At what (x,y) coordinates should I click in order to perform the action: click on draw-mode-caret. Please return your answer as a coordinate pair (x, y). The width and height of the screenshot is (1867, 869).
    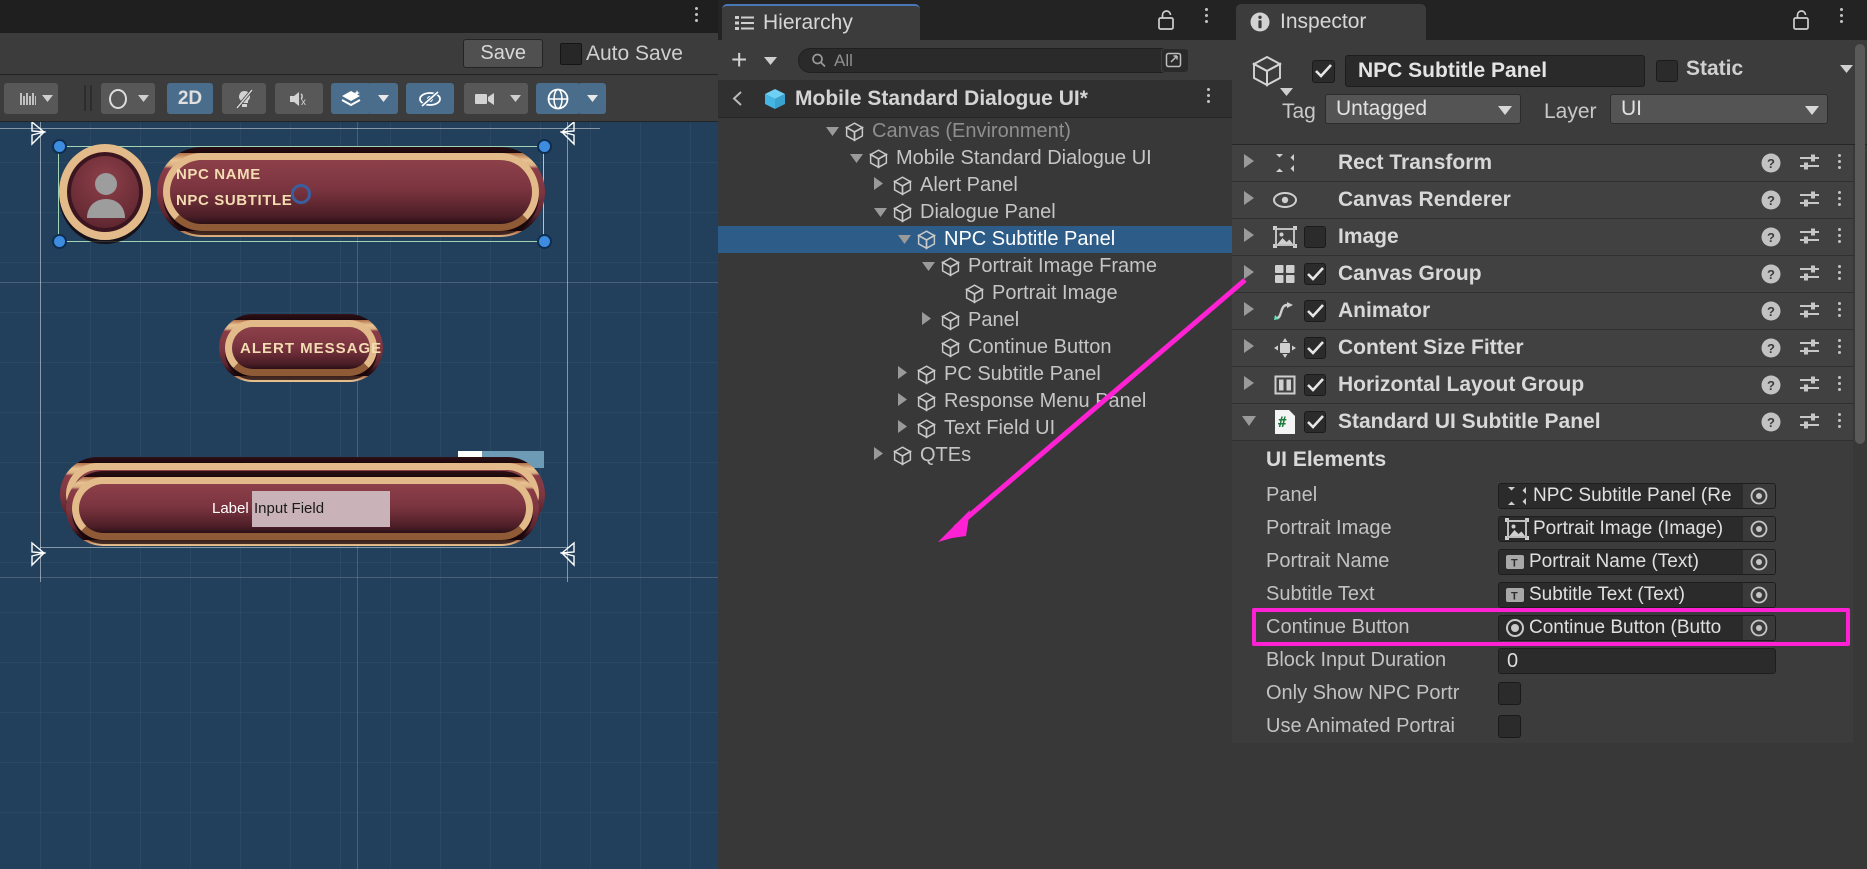
    Looking at the image, I should click on (143, 98).